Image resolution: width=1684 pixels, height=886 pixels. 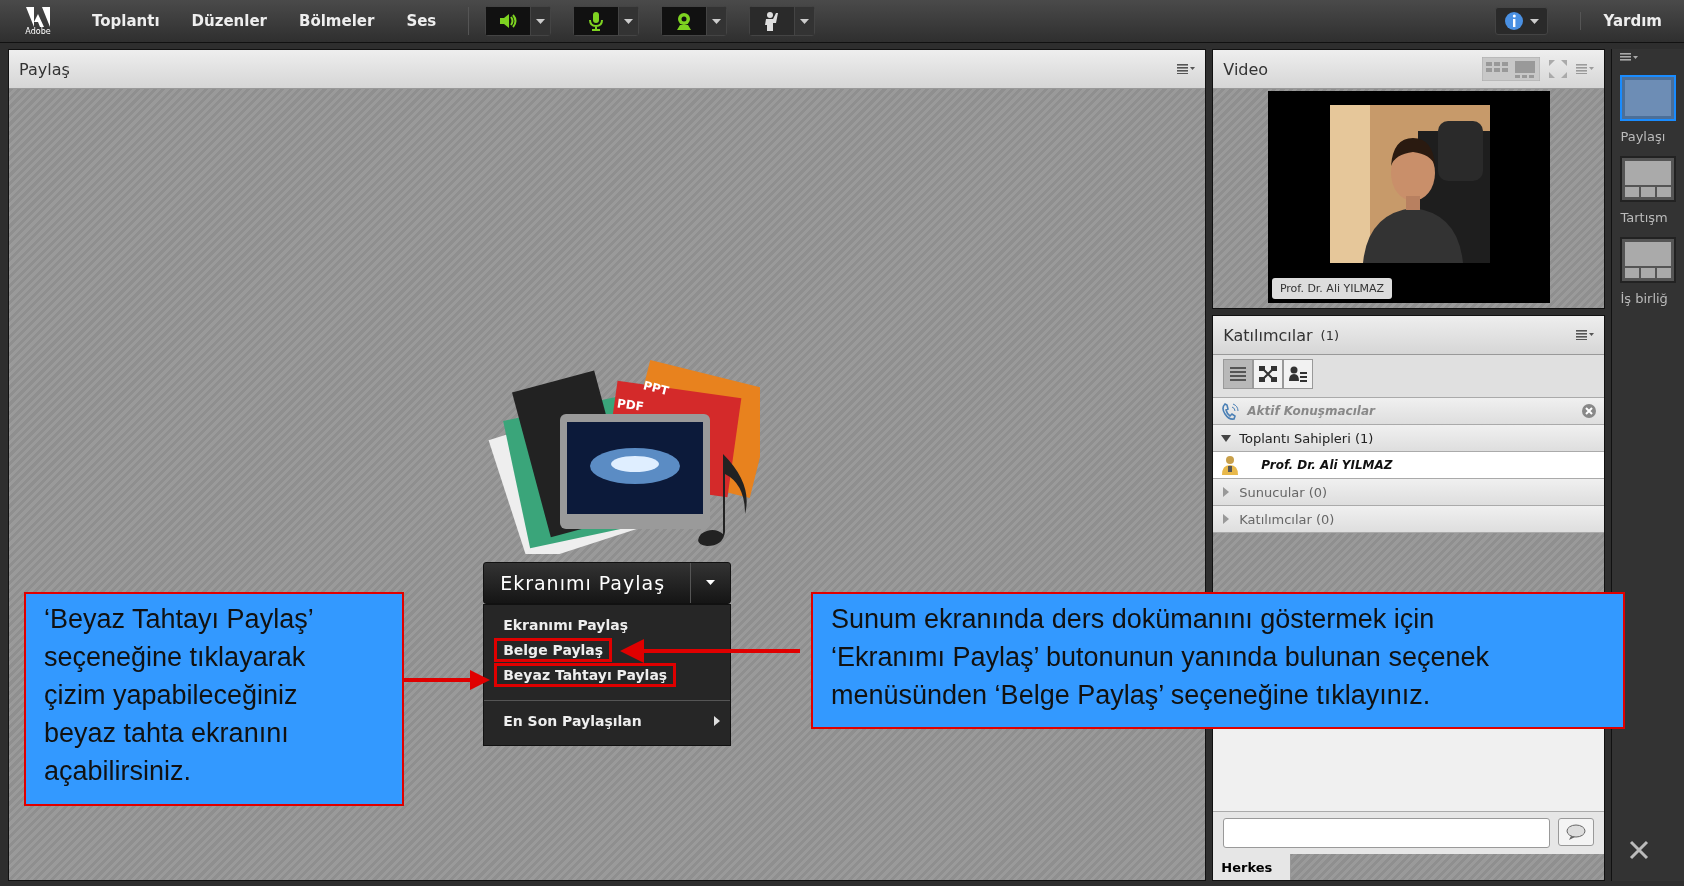 What do you see at coordinates (337, 21) in the screenshot?
I see `menu-item: Bölmeler` at bounding box center [337, 21].